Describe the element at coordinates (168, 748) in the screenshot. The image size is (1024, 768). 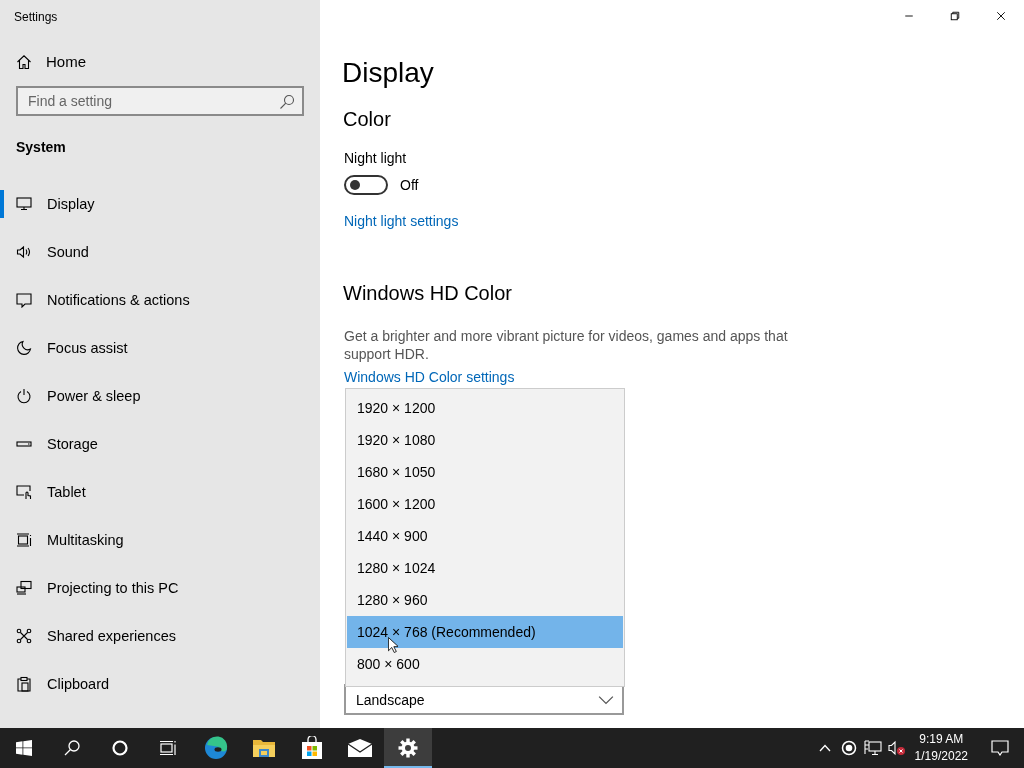
I see `task-view-icon` at that location.